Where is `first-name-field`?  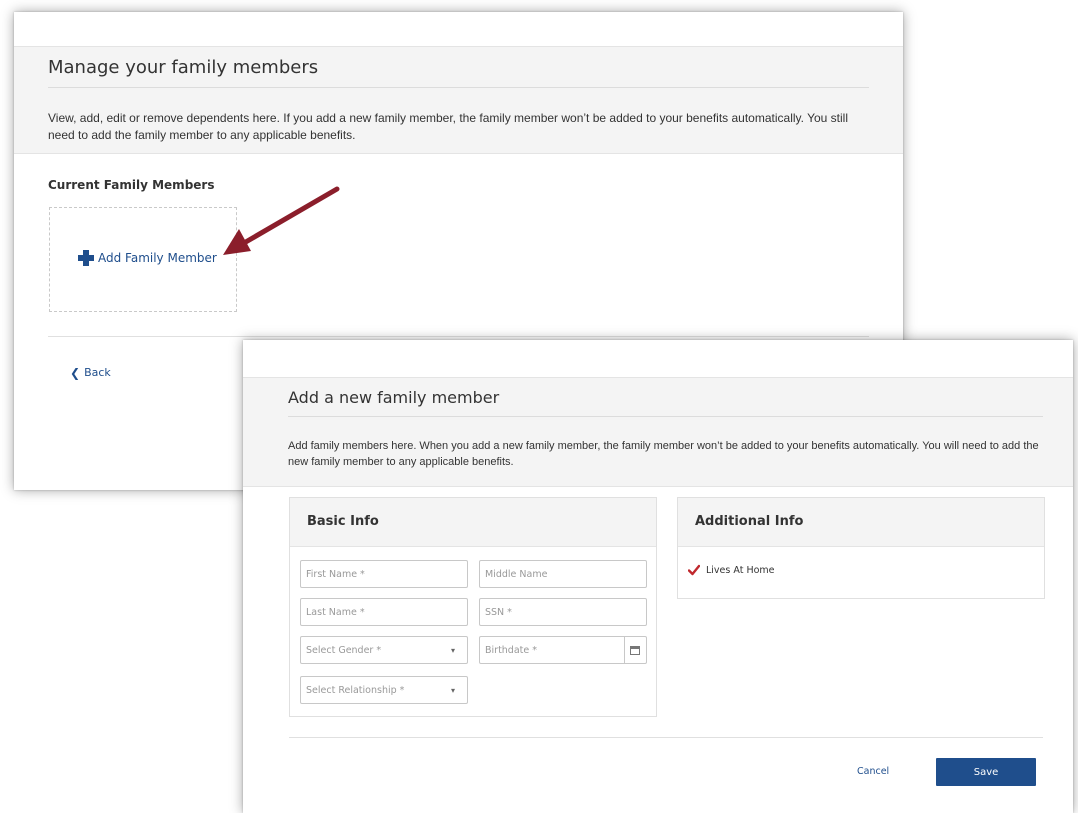 first-name-field is located at coordinates (384, 574).